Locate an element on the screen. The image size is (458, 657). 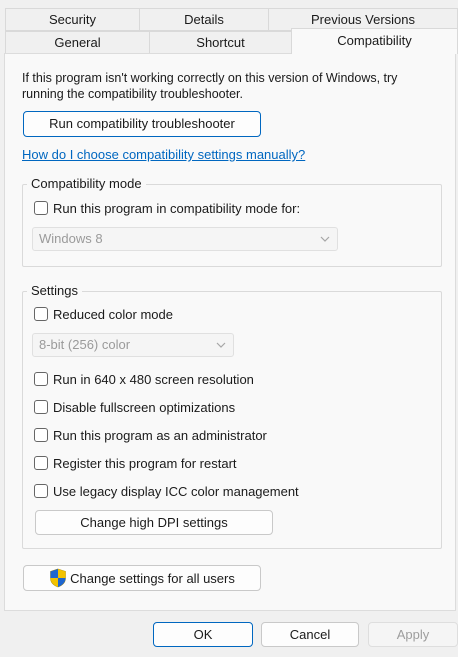
reduced-color-checkbox is located at coordinates (41, 314).